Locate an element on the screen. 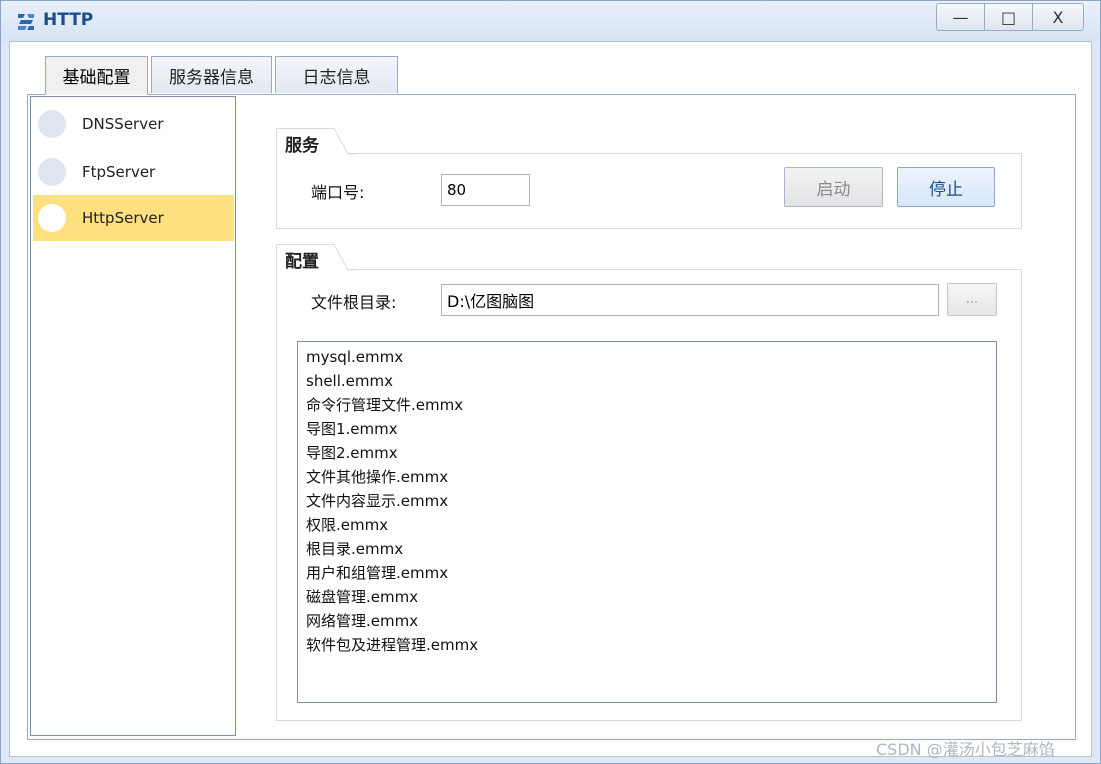 This screenshot has width=1101, height=764. title-bar: HTTP — □ X is located at coordinates (550, 21).